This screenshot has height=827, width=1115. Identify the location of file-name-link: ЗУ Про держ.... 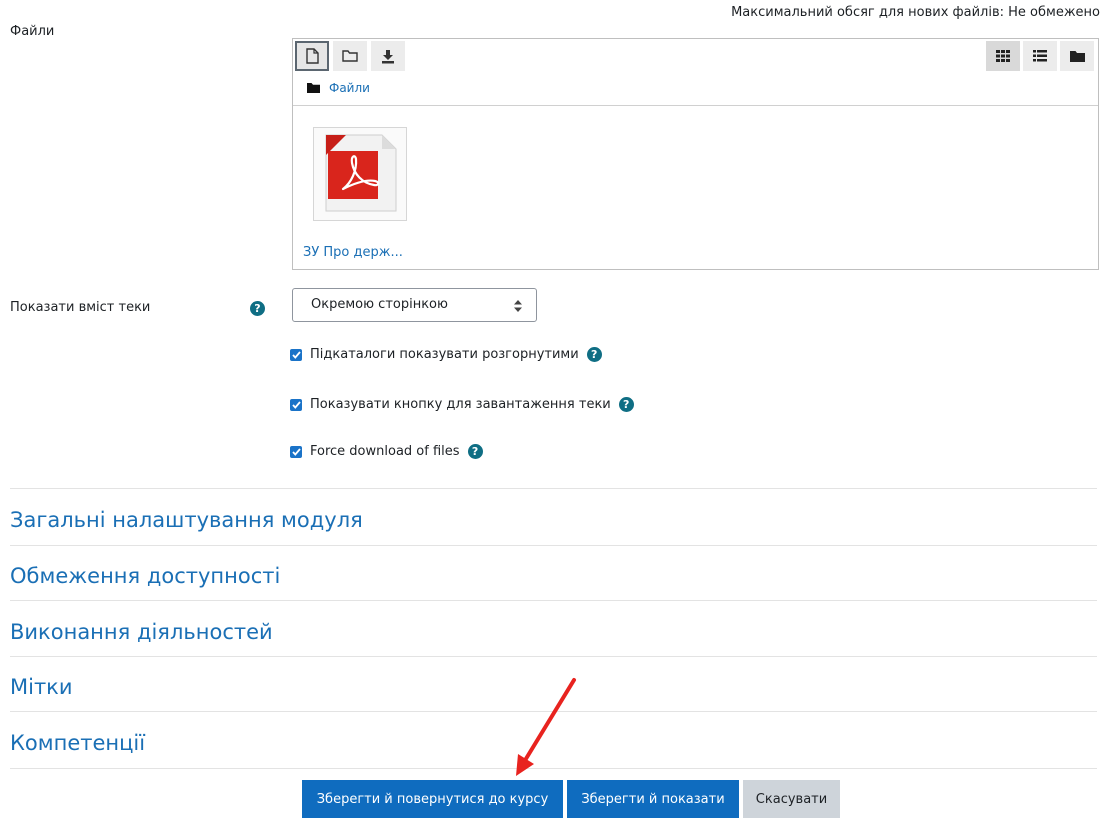
(353, 252).